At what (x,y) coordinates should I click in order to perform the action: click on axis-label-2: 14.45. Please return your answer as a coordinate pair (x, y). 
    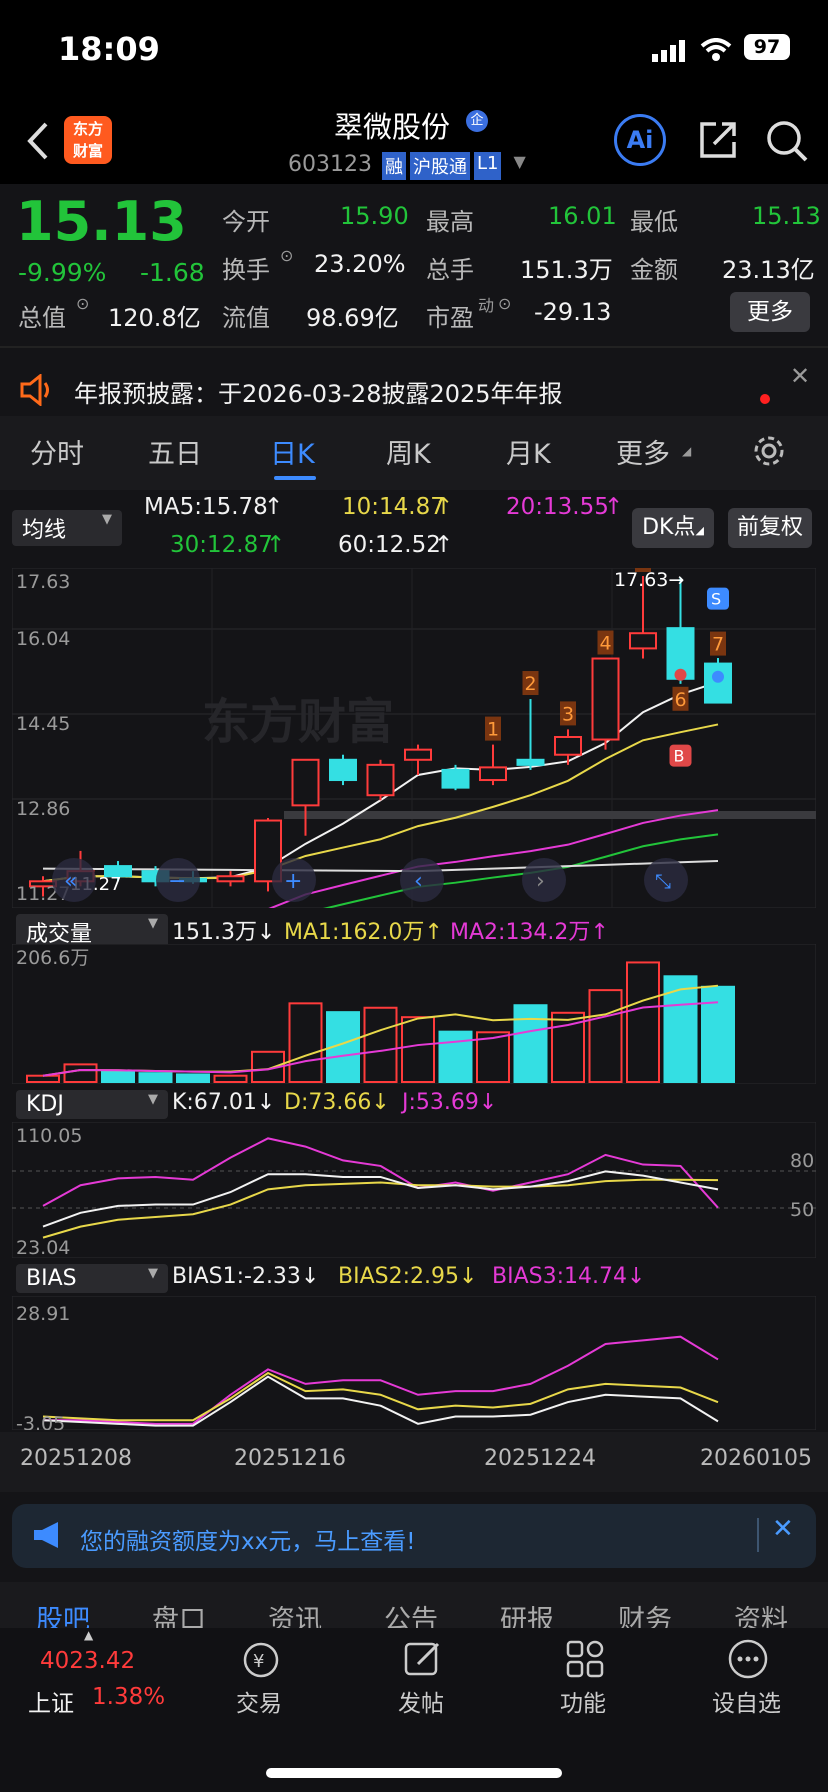
    Looking at the image, I should click on (43, 724).